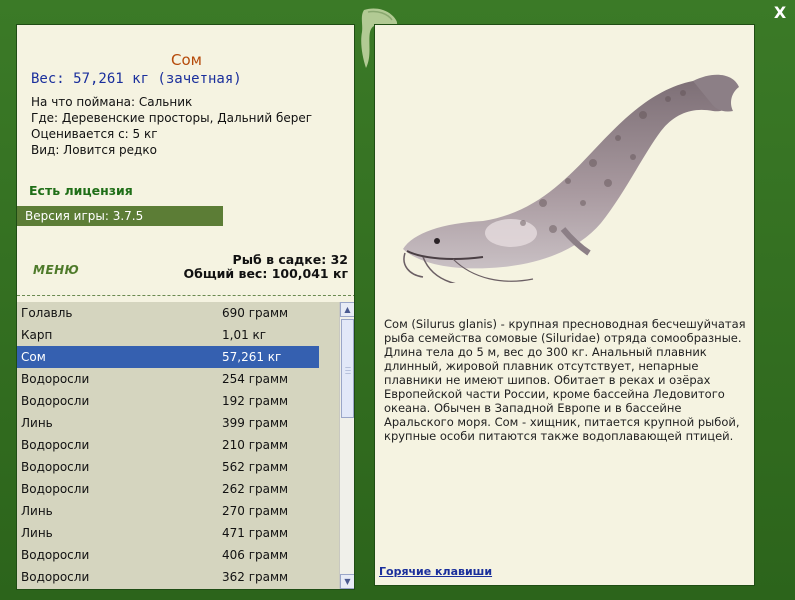 Image resolution: width=795 pixels, height=600 pixels. What do you see at coordinates (347, 581) in the screenshot?
I see `scroll-down-icon: ▼` at bounding box center [347, 581].